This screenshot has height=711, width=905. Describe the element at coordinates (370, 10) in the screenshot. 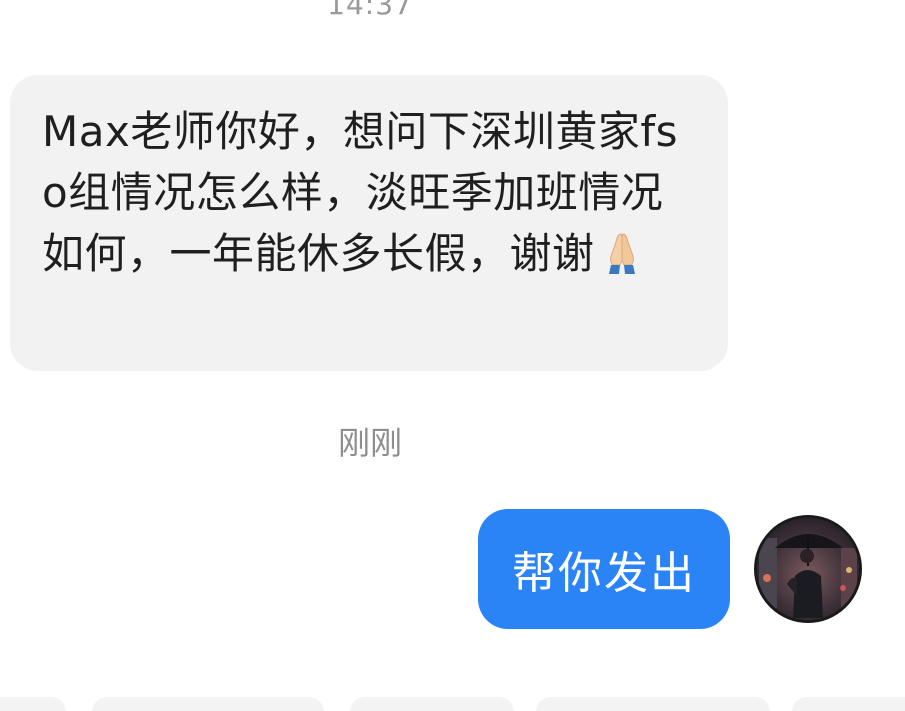

I see `timestamp: 14:37` at that location.